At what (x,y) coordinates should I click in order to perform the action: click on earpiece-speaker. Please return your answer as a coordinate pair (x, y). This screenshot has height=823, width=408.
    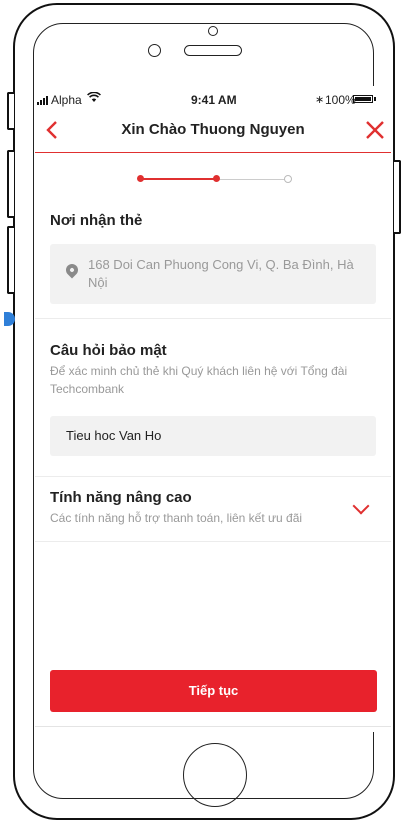
    Looking at the image, I should click on (213, 50).